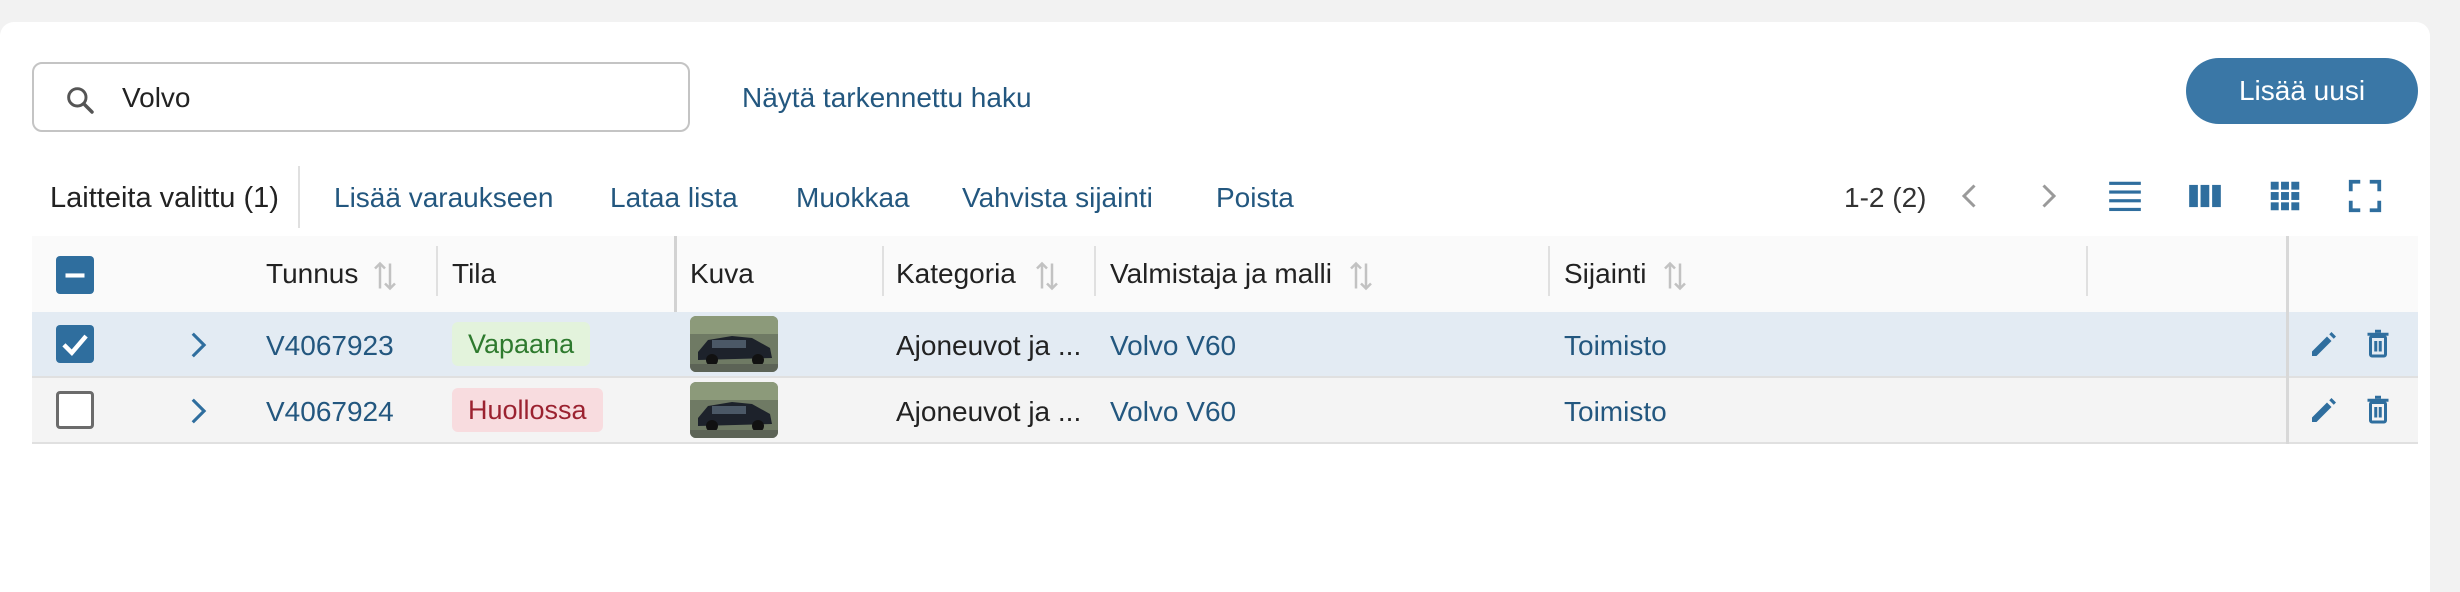 Image resolution: width=2460 pixels, height=592 pixels. Describe the element at coordinates (887, 98) in the screenshot. I see `advanced-search-link: Näytä tarkennettu haku` at that location.